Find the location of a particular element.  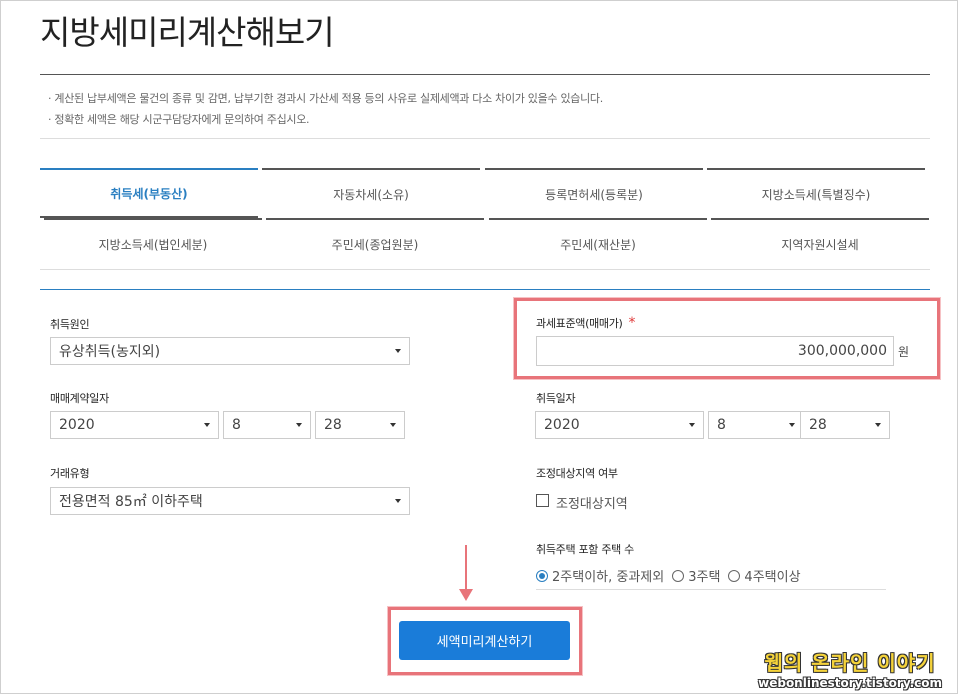

contract-month-value: 8 is located at coordinates (236, 425).